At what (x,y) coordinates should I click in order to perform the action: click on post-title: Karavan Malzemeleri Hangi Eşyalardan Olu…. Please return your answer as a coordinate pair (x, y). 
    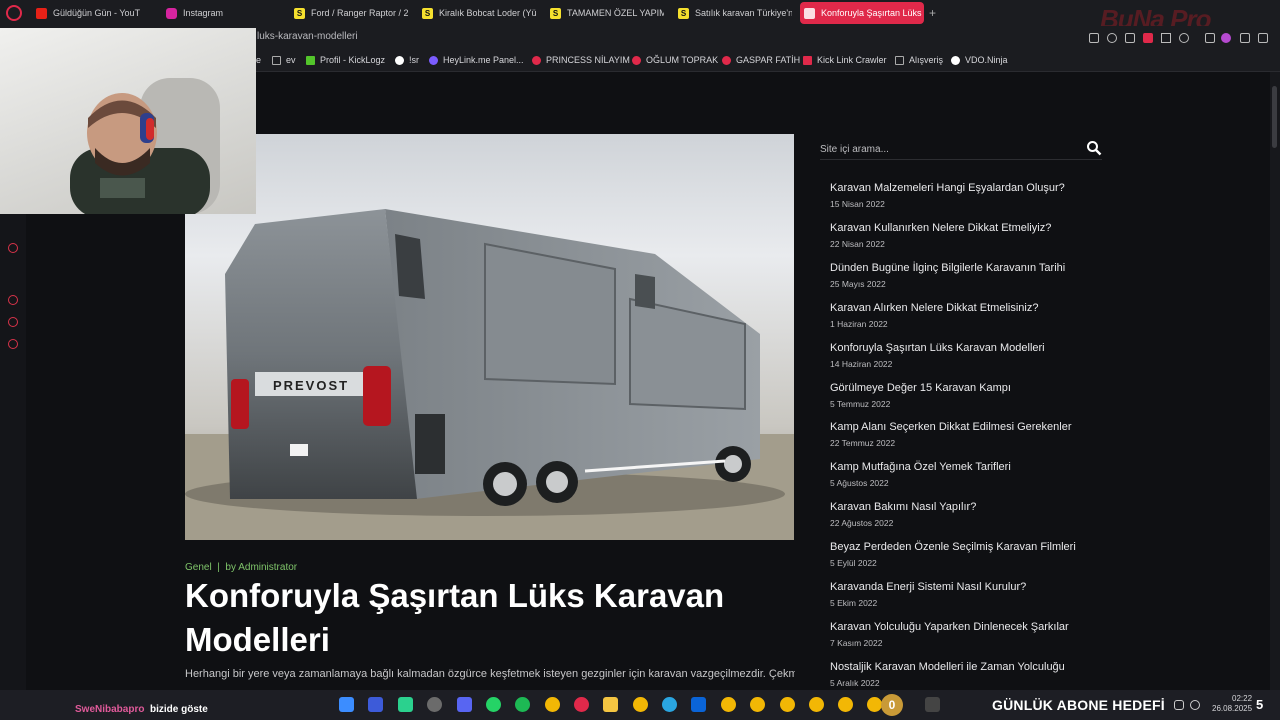
    Looking at the image, I should click on (980, 188).